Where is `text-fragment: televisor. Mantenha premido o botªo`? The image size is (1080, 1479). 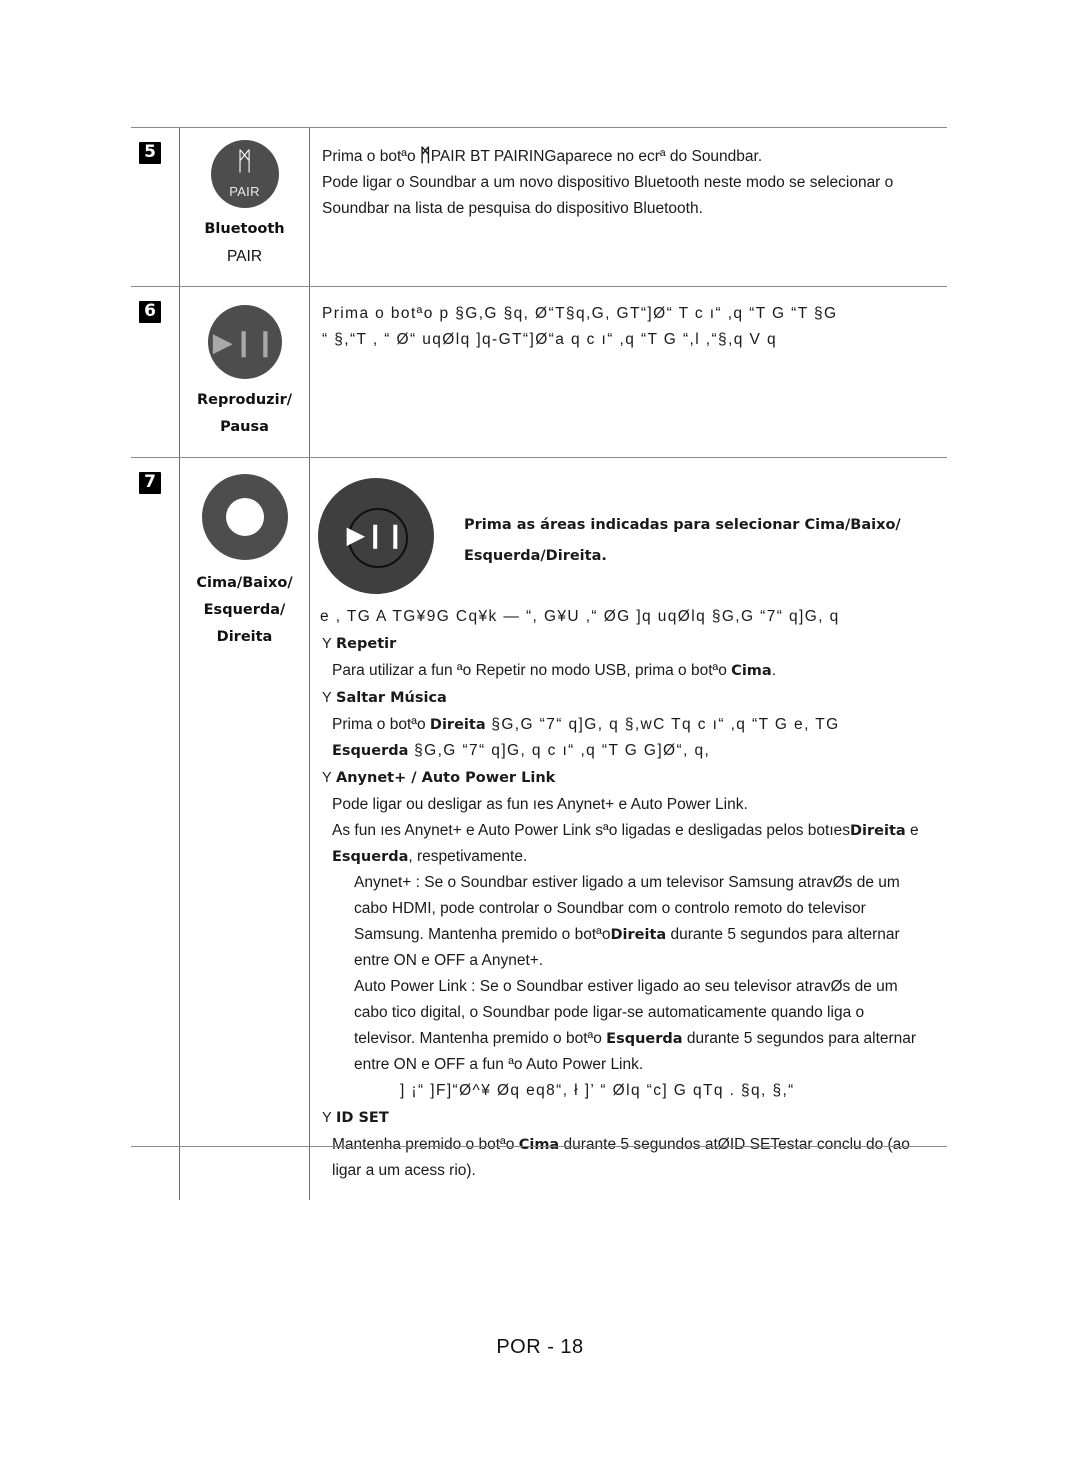 text-fragment: televisor. Mantenha premido o botªo is located at coordinates (480, 1038).